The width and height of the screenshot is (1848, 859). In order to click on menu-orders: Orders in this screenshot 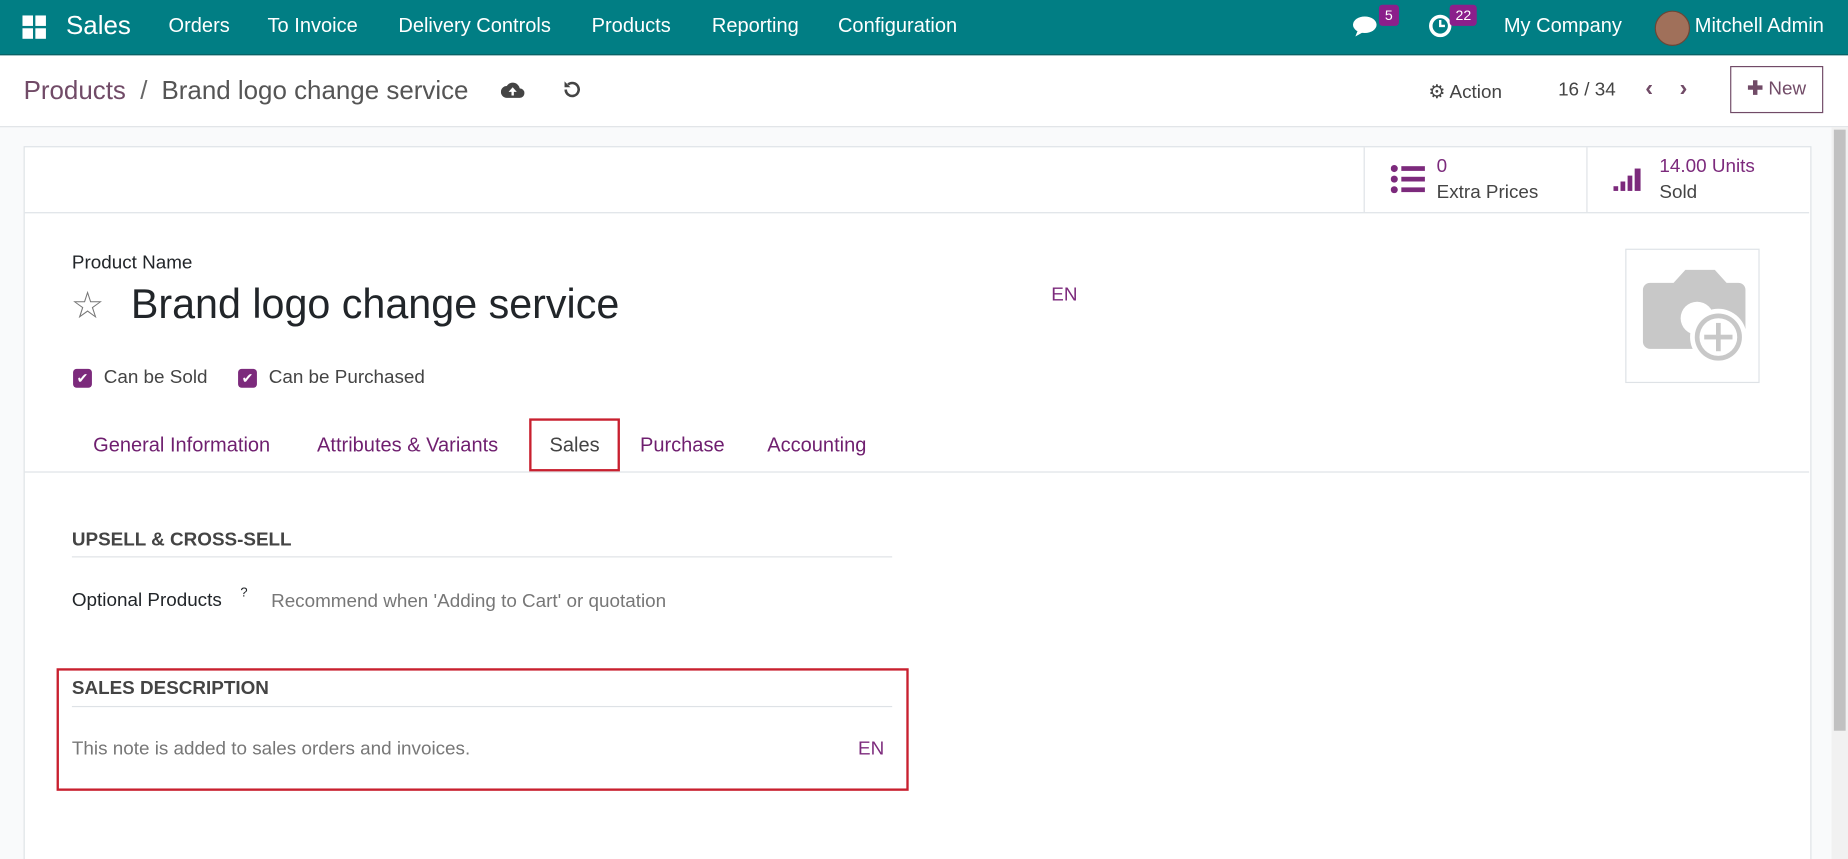, I will do `click(199, 26)`.